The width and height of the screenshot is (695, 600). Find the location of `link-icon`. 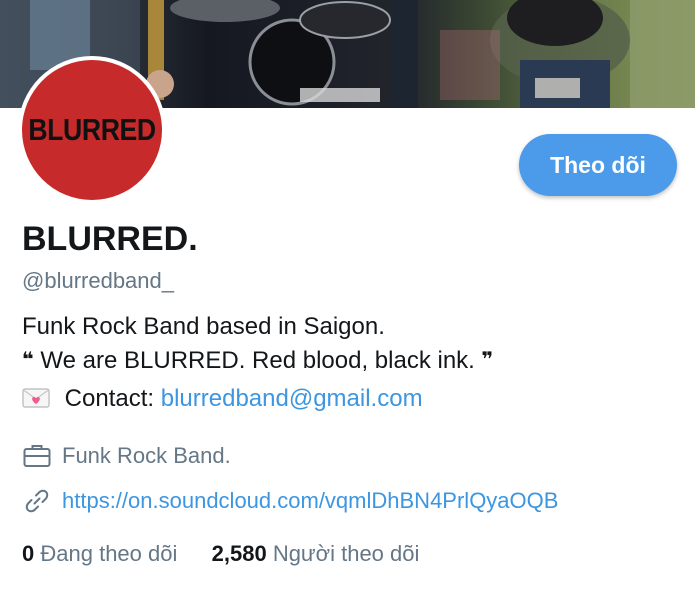

link-icon is located at coordinates (37, 501).